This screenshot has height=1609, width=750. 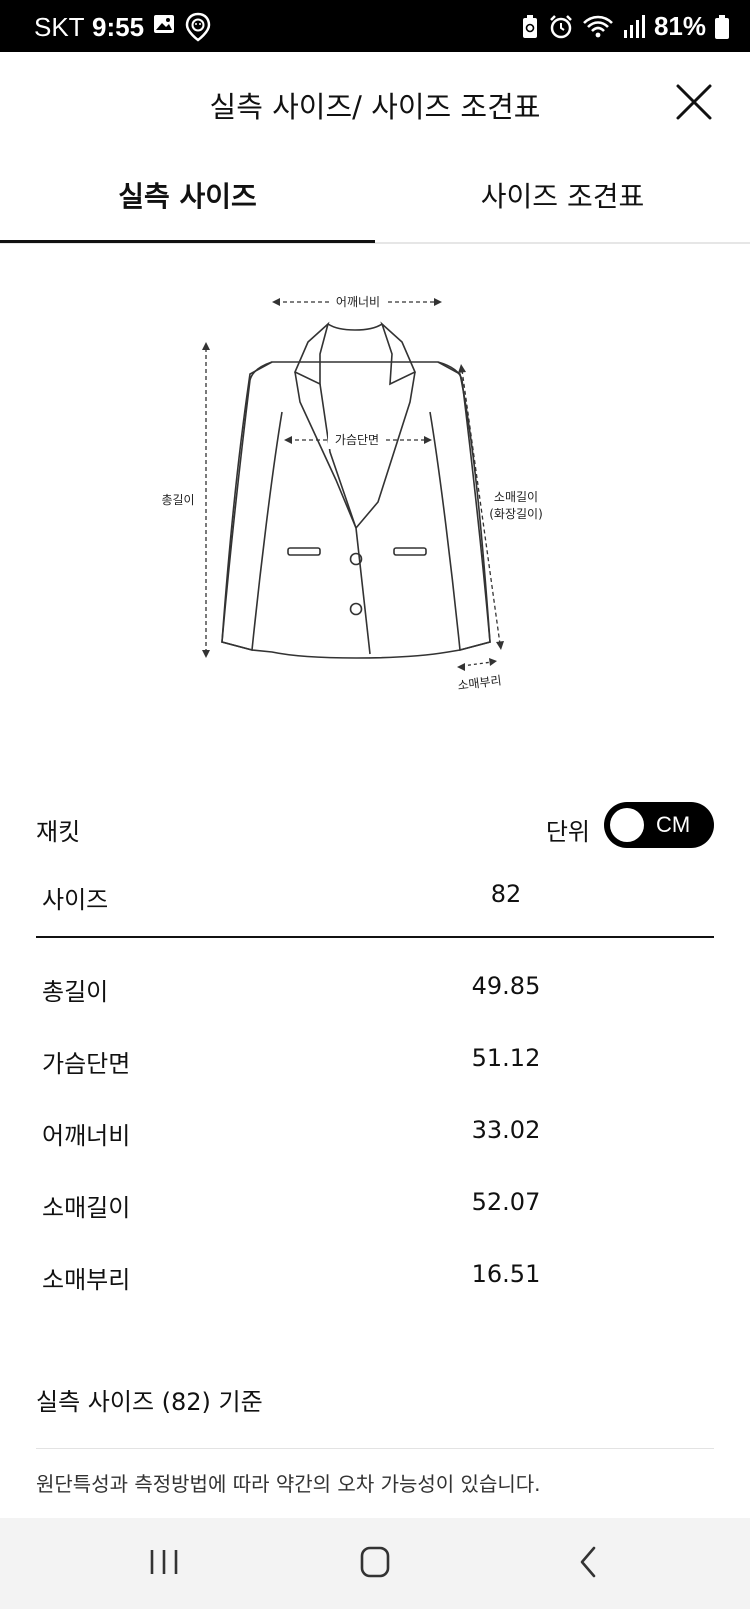 I want to click on divider, so click(x=375, y=1448).